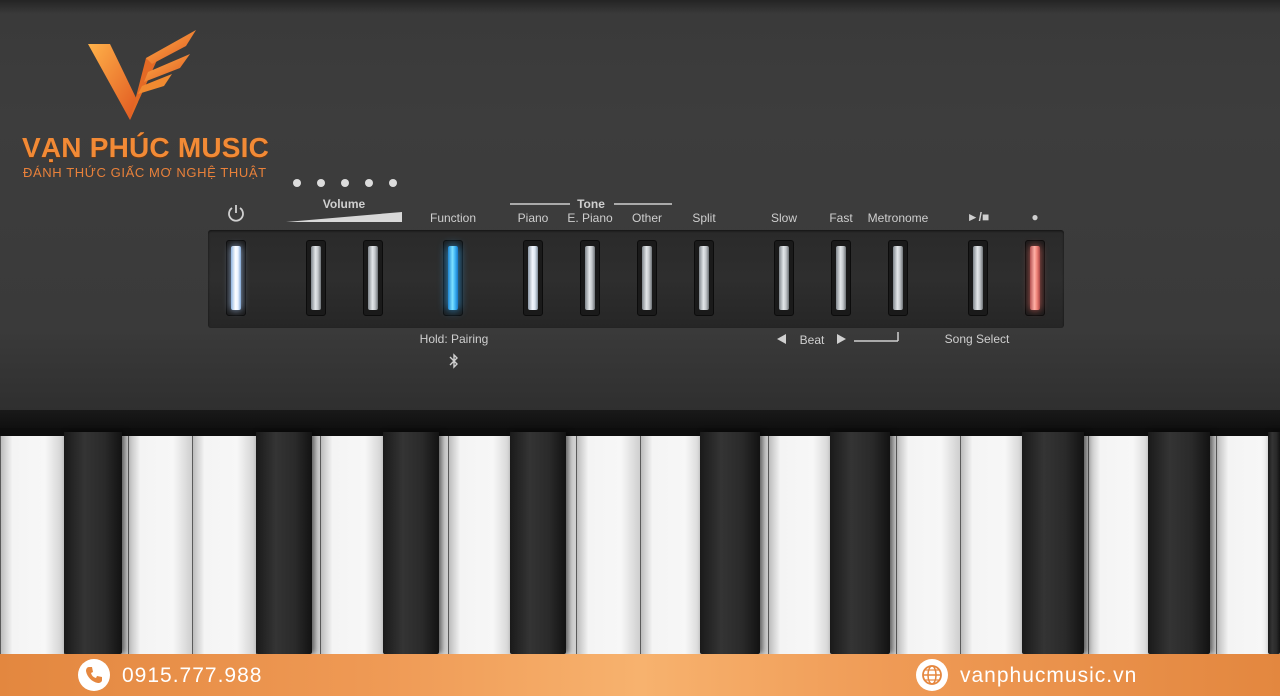 The width and height of the screenshot is (1280, 696). What do you see at coordinates (647, 218) in the screenshot?
I see `other-label: Other` at bounding box center [647, 218].